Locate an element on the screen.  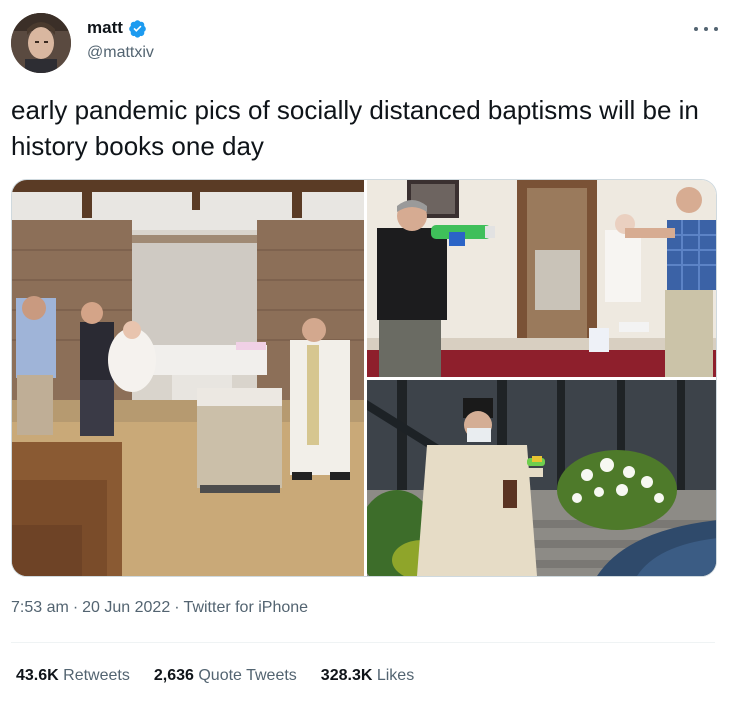
tweet-time: 7:53 am is located at coordinates (40, 608).